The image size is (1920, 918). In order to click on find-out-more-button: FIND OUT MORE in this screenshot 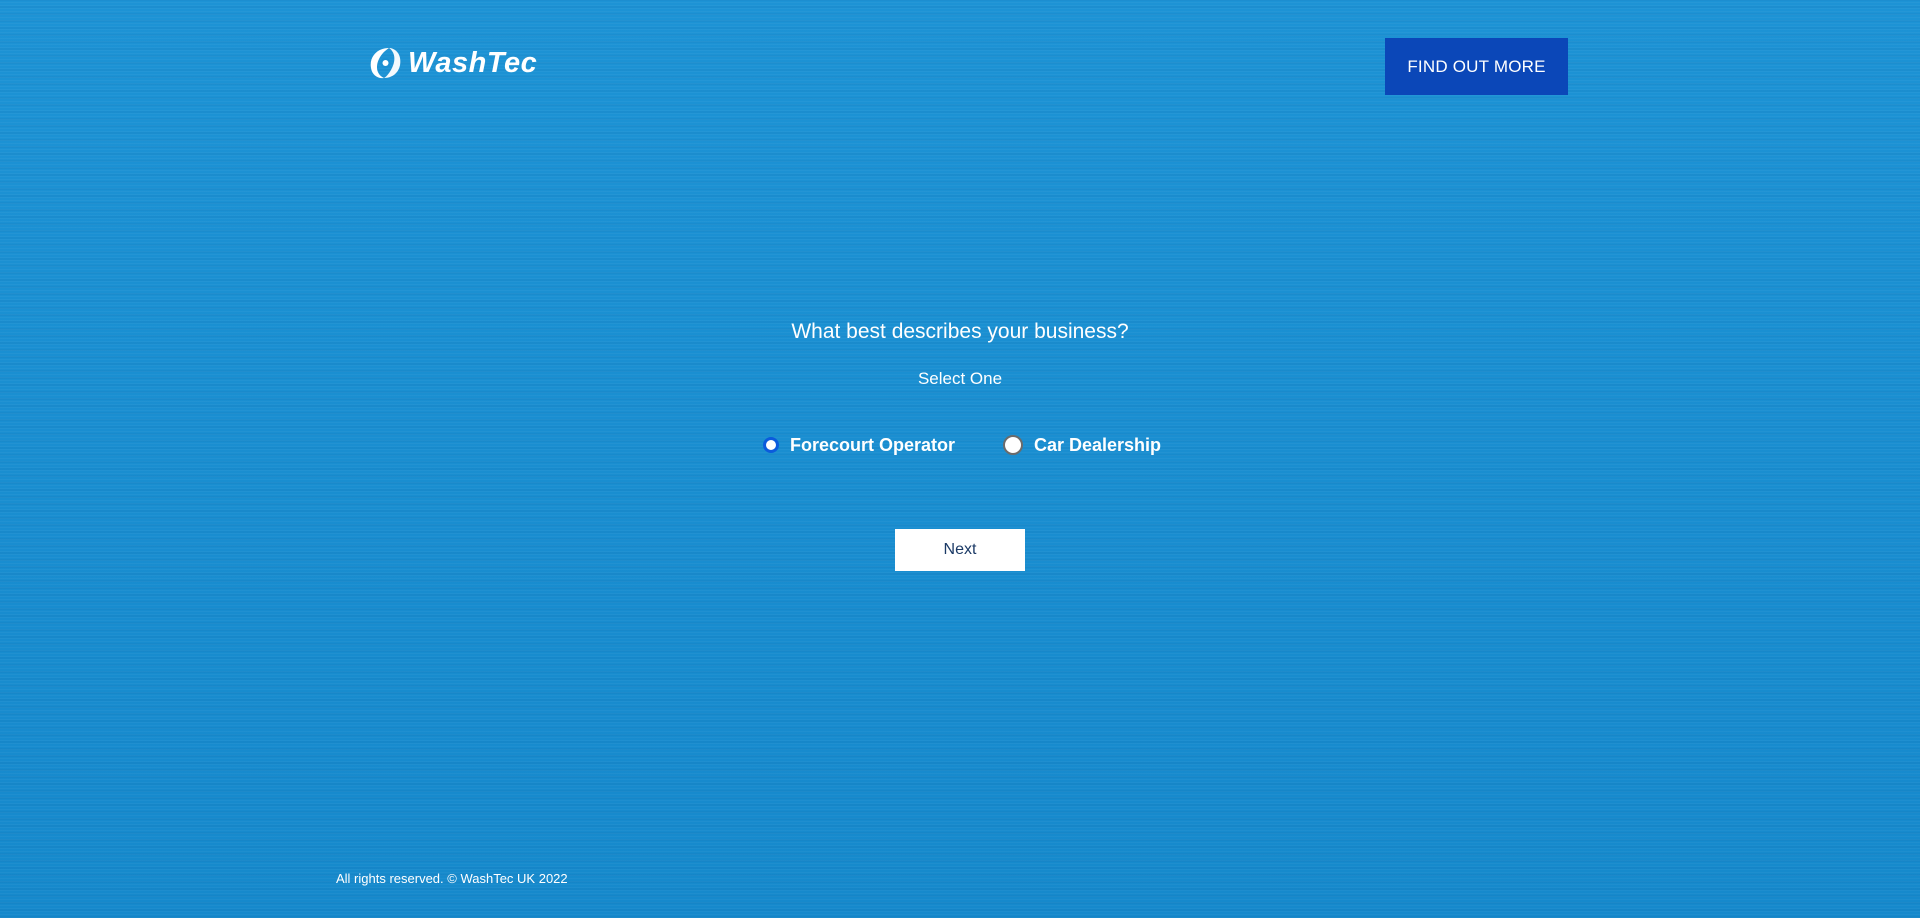, I will do `click(1476, 66)`.